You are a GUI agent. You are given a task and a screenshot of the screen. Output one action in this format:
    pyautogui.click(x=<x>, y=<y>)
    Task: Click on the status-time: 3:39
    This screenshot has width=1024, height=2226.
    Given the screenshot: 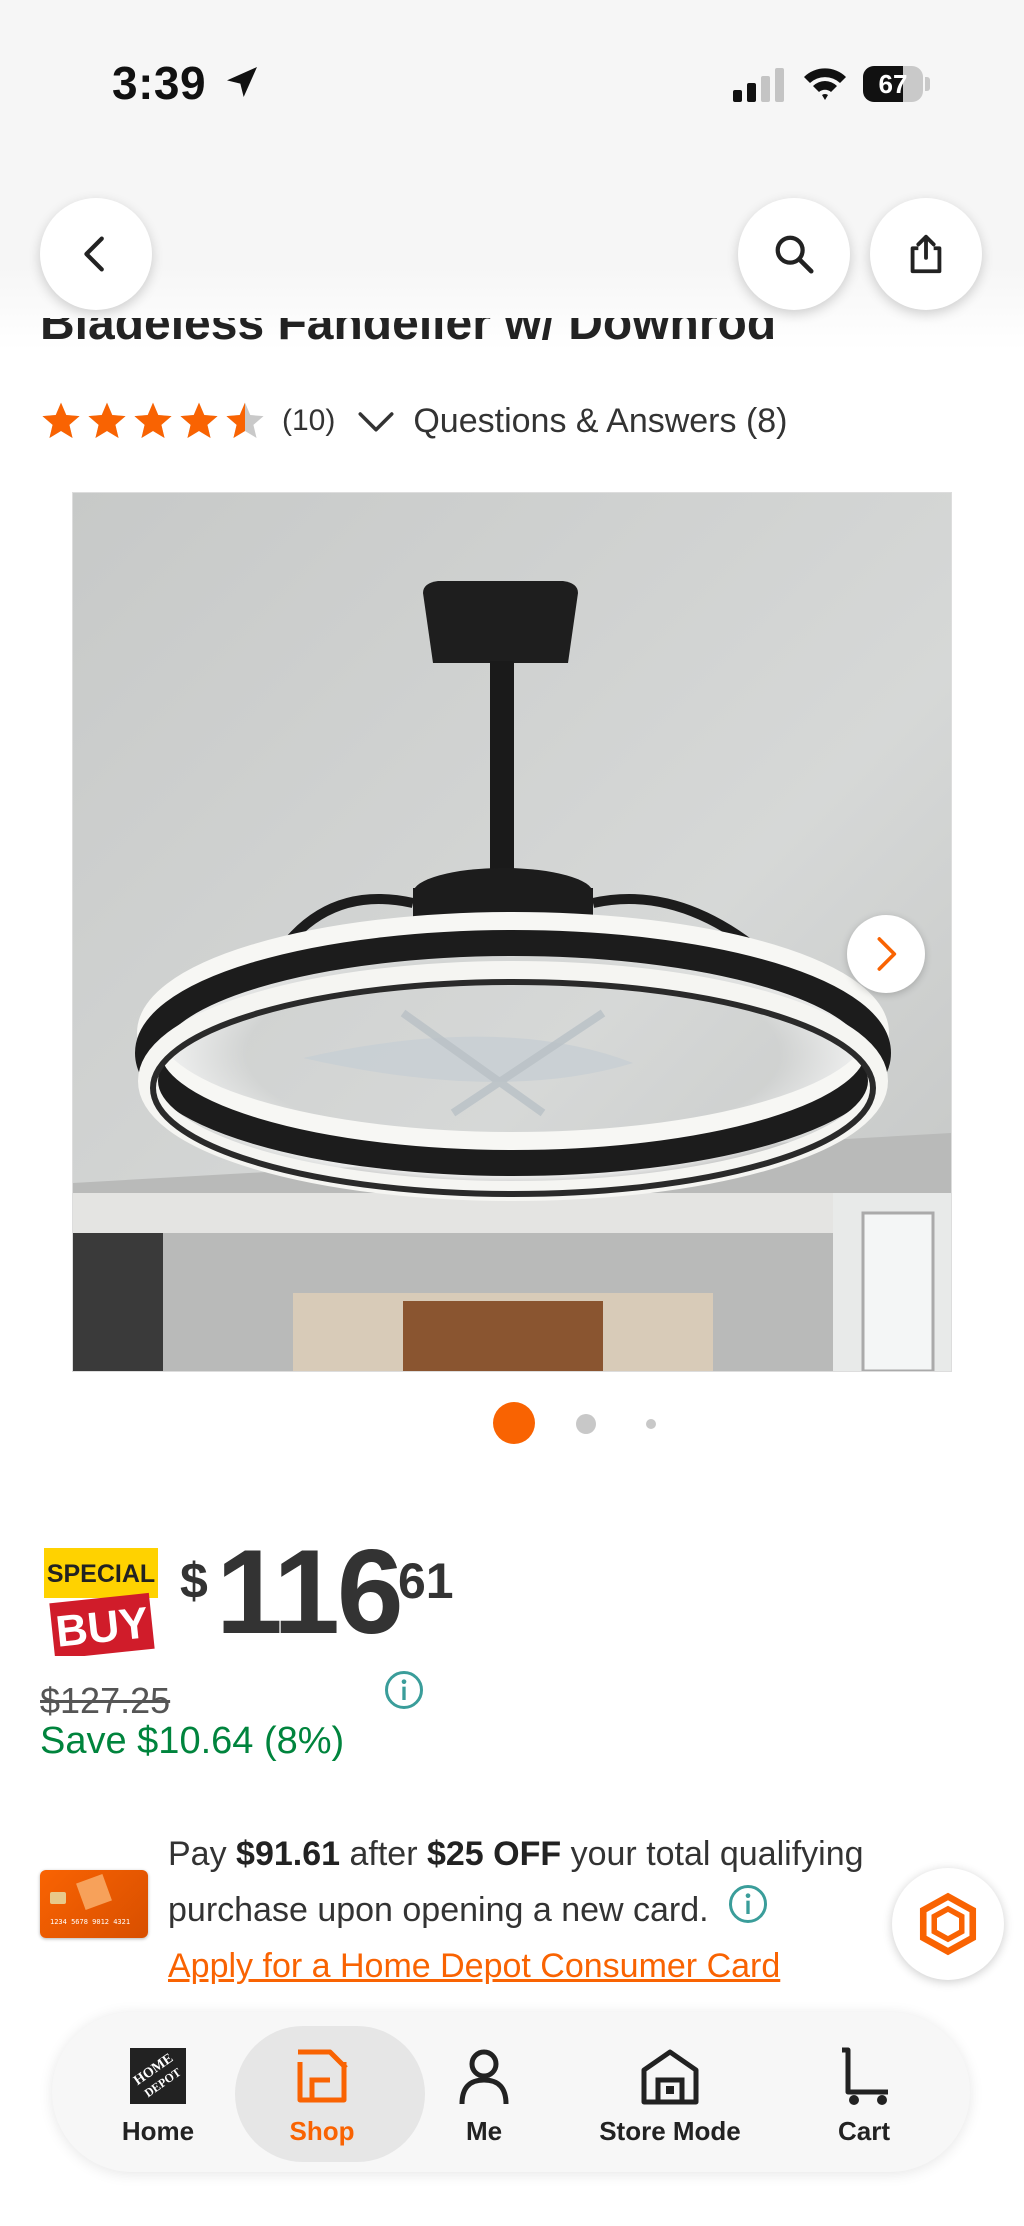 What is the action you would take?
    pyautogui.click(x=159, y=83)
    